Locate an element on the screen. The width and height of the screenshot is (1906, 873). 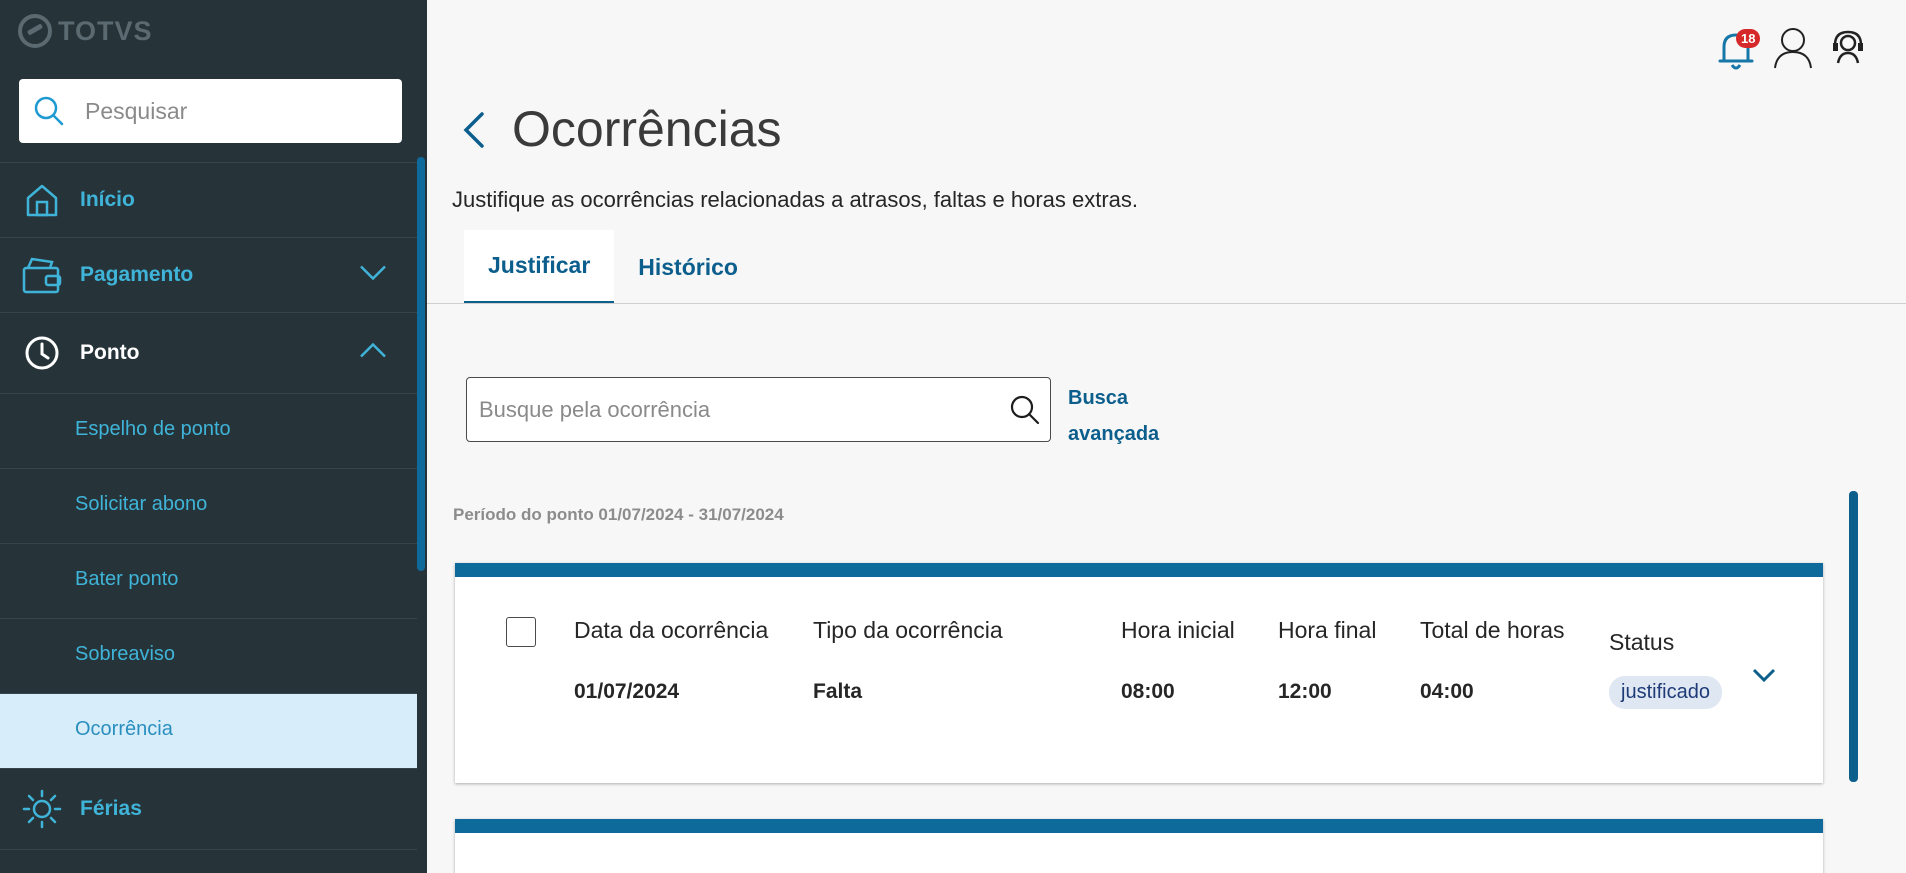
sidebar-subitem-solicitar-abono: Solicitar abono is located at coordinates (208, 505).